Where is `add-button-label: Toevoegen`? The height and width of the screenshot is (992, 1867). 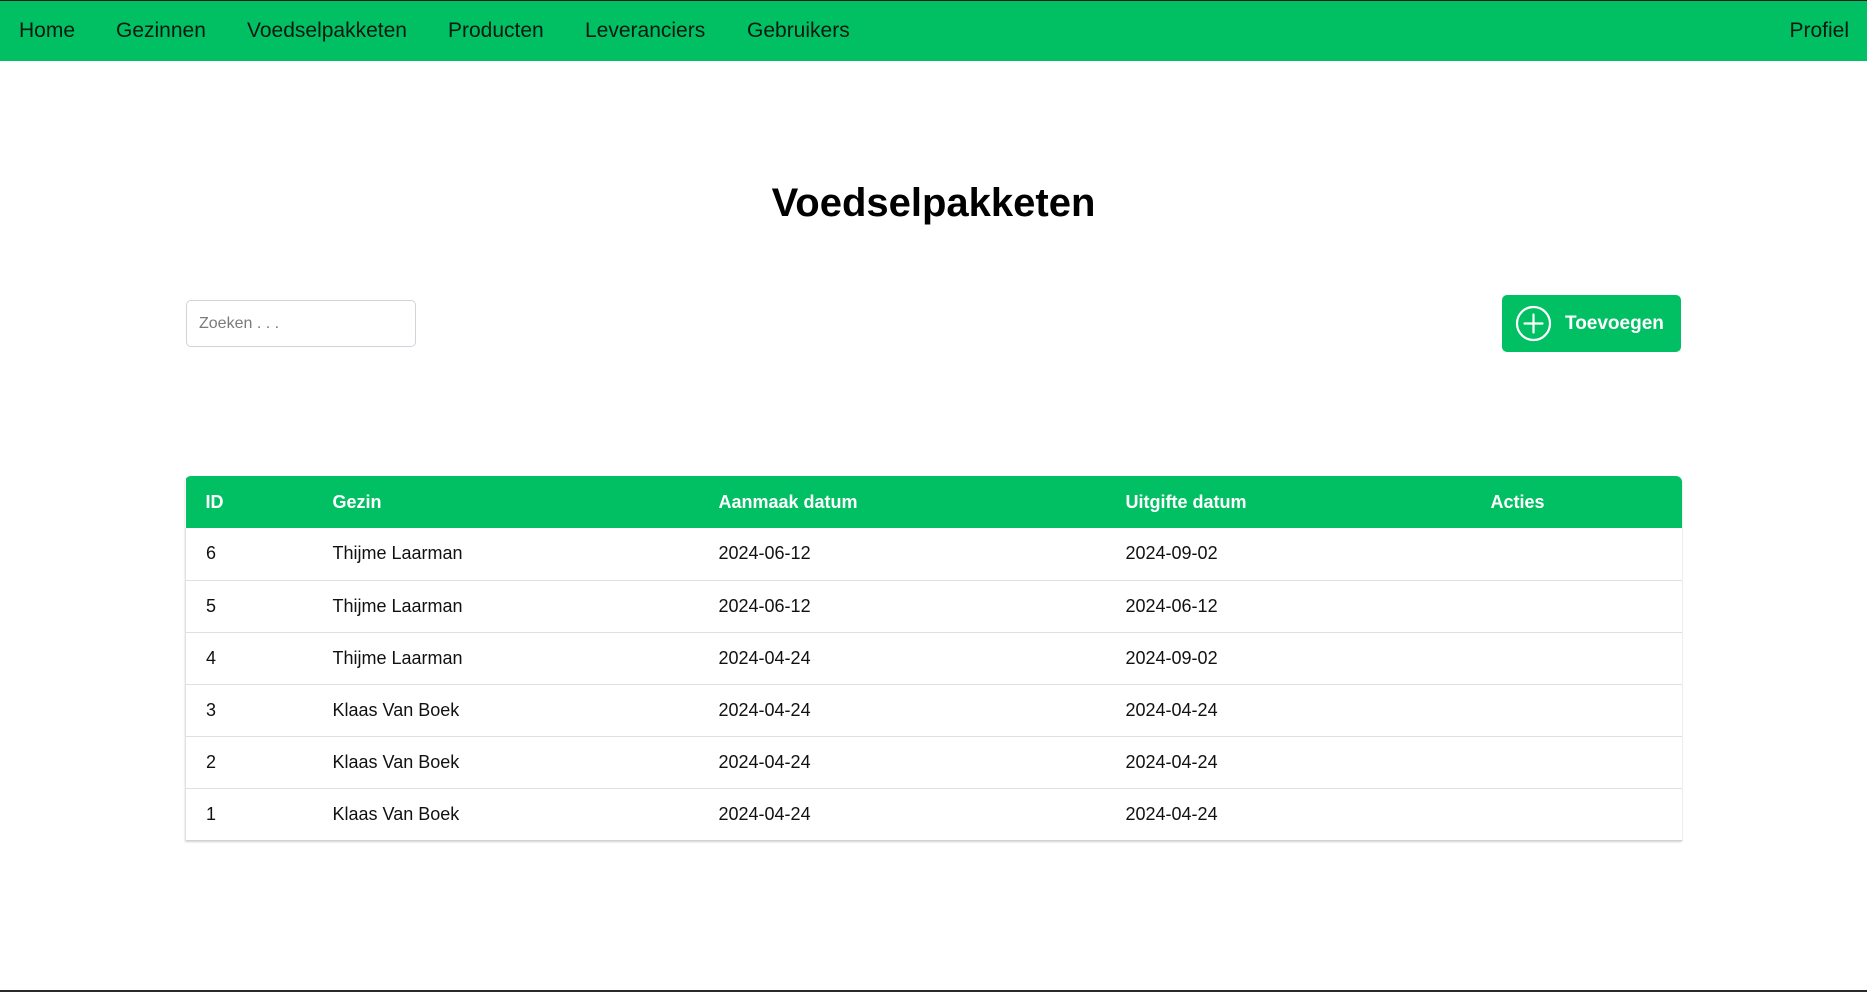
add-button-label: Toevoegen is located at coordinates (1614, 323).